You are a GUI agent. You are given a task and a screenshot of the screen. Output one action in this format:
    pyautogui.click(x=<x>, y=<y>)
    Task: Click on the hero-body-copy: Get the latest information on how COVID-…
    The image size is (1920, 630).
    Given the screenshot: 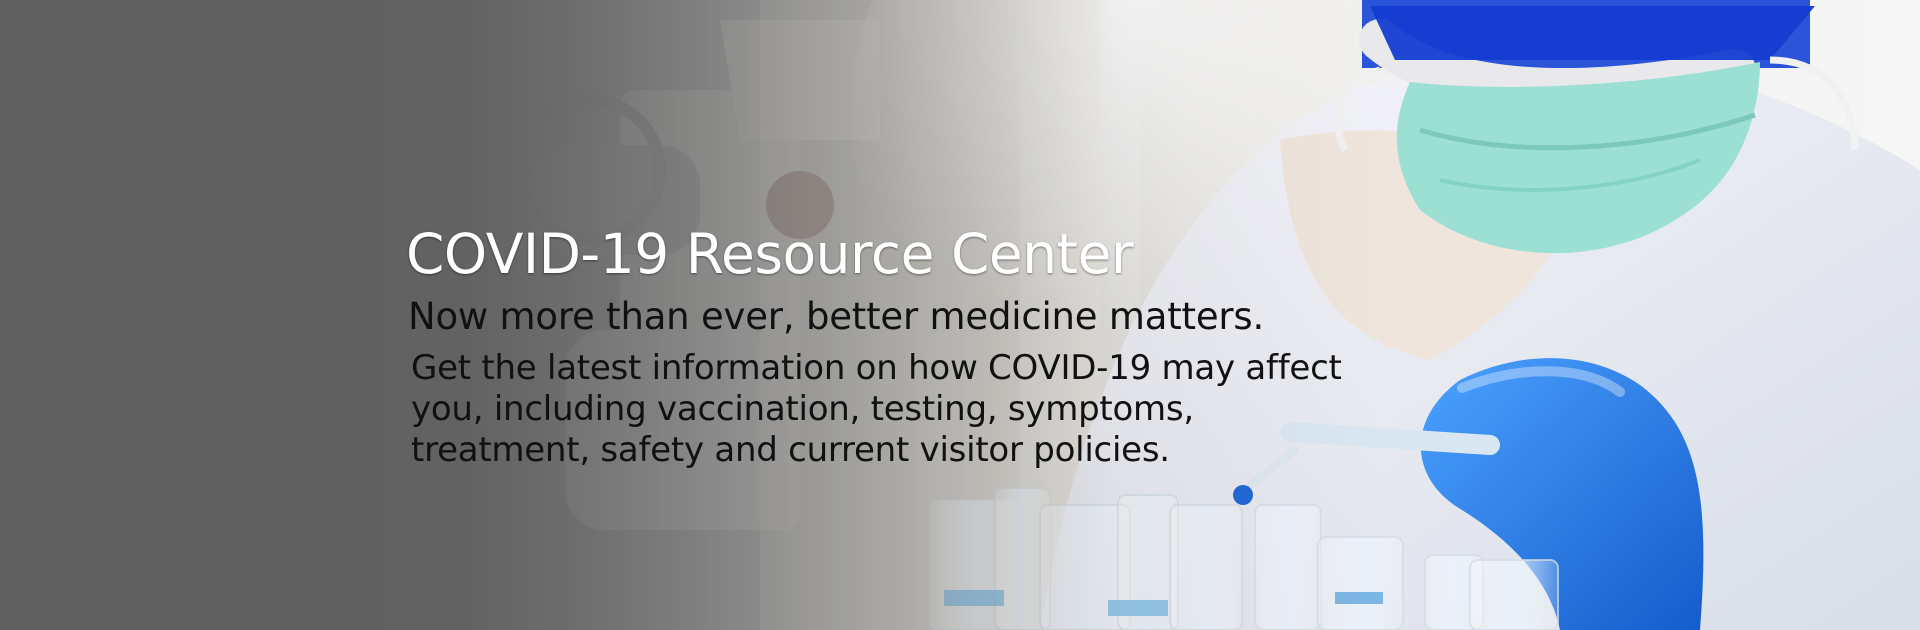 What is the action you would take?
    pyautogui.click(x=876, y=409)
    